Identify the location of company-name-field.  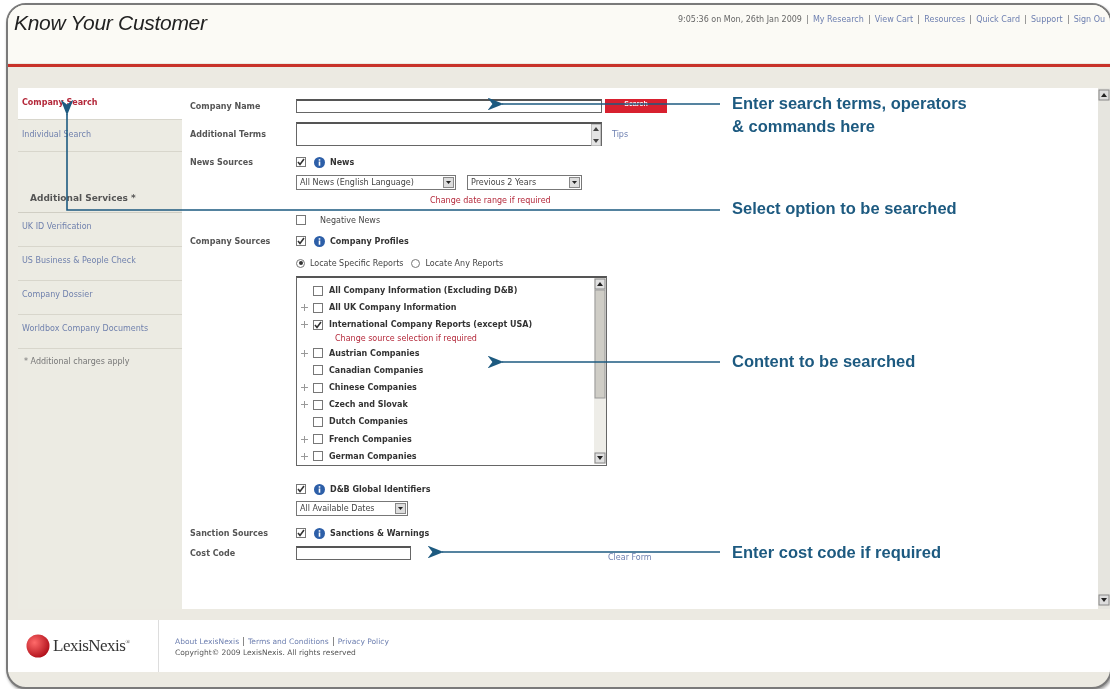
(449, 106).